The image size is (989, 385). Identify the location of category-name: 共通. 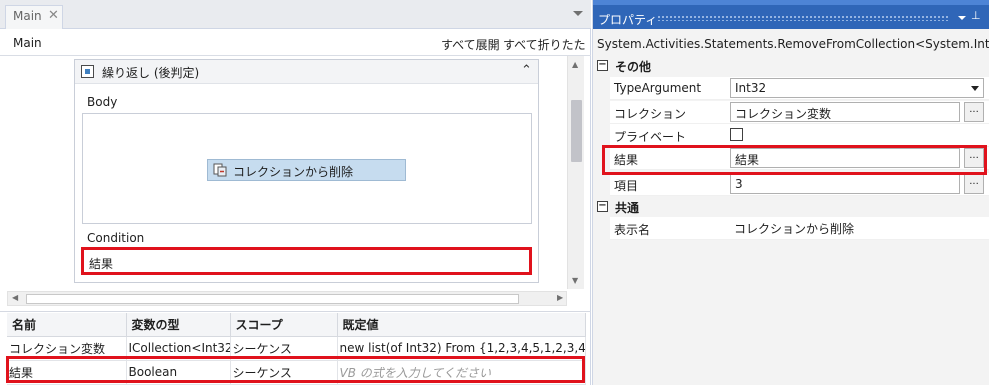
(627, 208).